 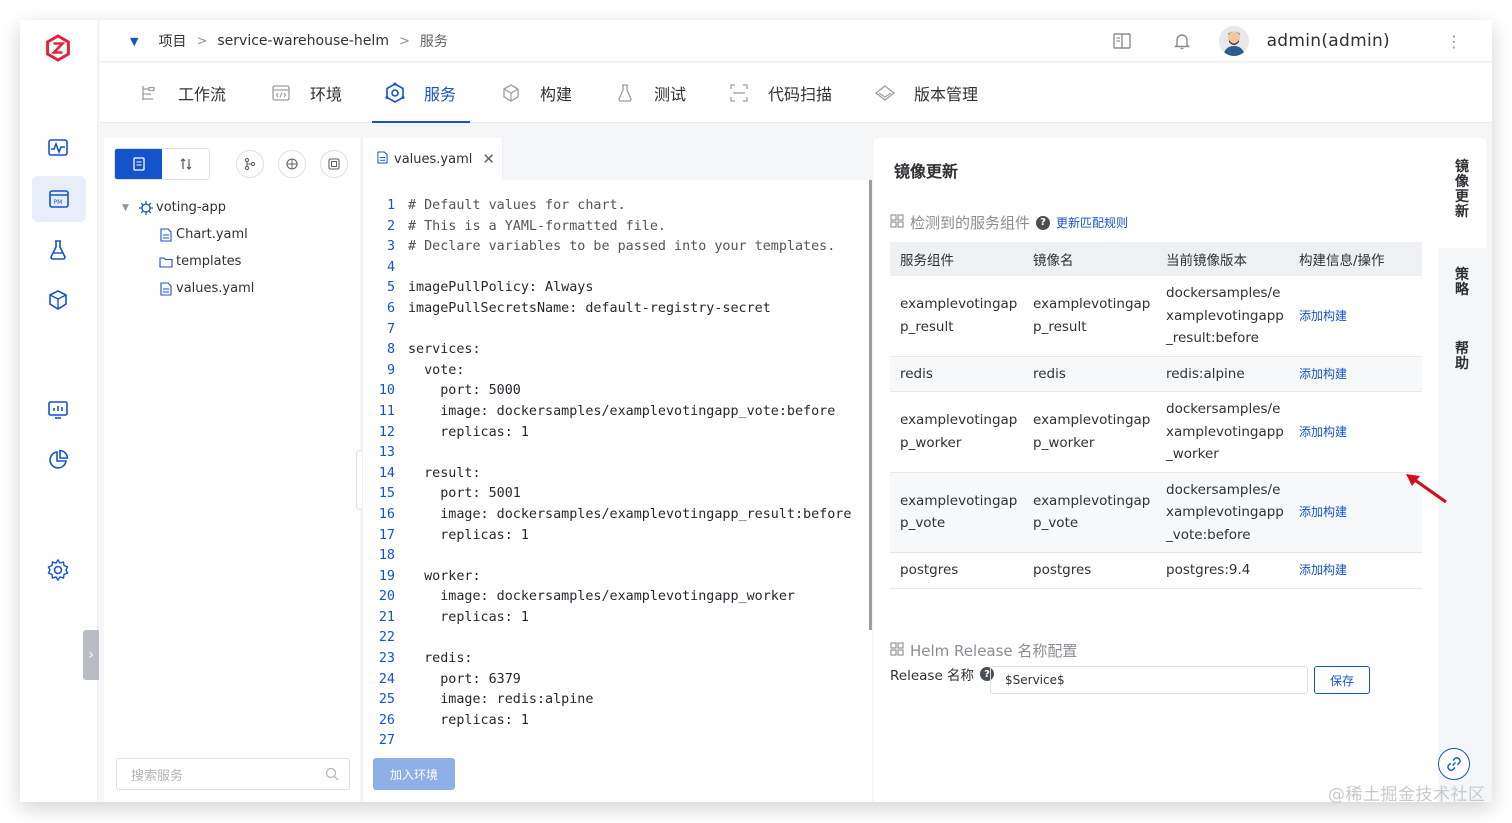 What do you see at coordinates (780, 93) in the screenshot?
I see `tab-code-scan: 代码扫描` at bounding box center [780, 93].